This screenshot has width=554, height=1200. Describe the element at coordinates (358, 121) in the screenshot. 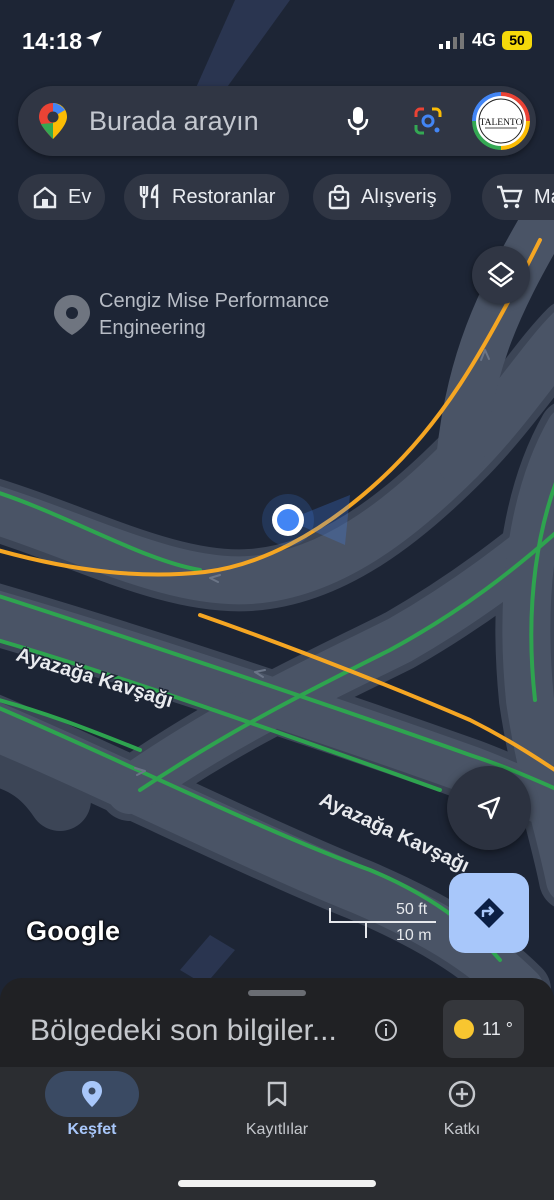

I see `mic-icon` at that location.